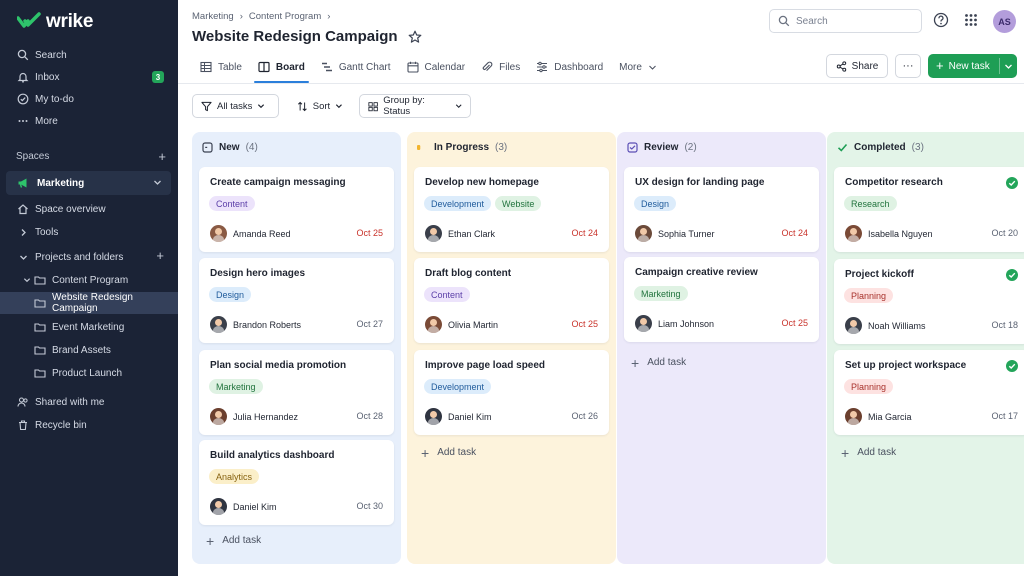 The width and height of the screenshot is (1024, 576). Describe the element at coordinates (255, 324) in the screenshot. I see `task-assignee: Brandon Roberts` at that location.